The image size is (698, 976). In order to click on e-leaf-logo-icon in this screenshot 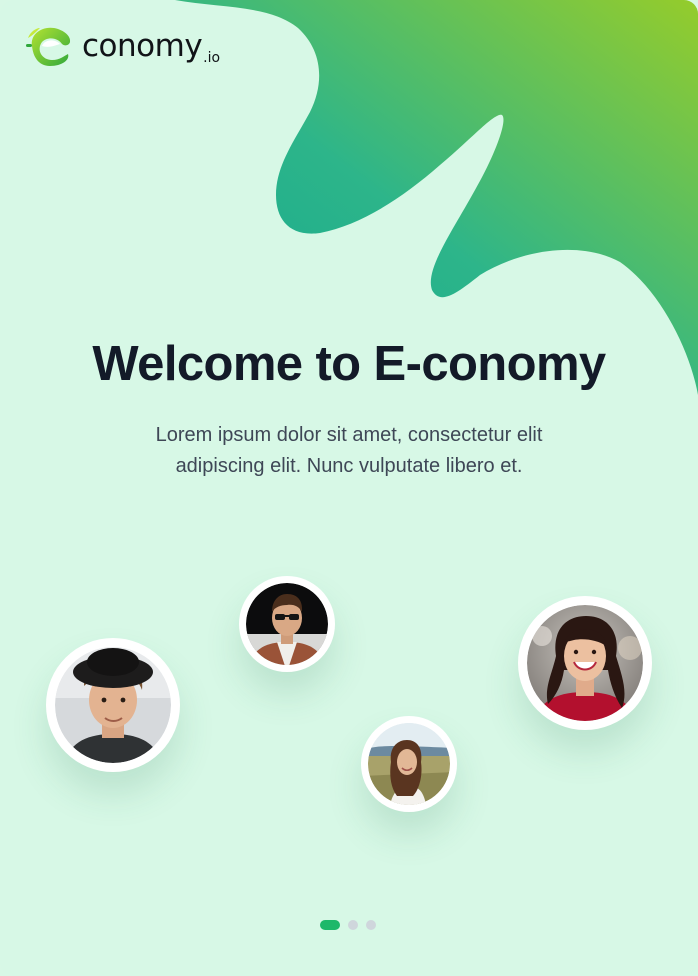, I will do `click(48, 47)`.